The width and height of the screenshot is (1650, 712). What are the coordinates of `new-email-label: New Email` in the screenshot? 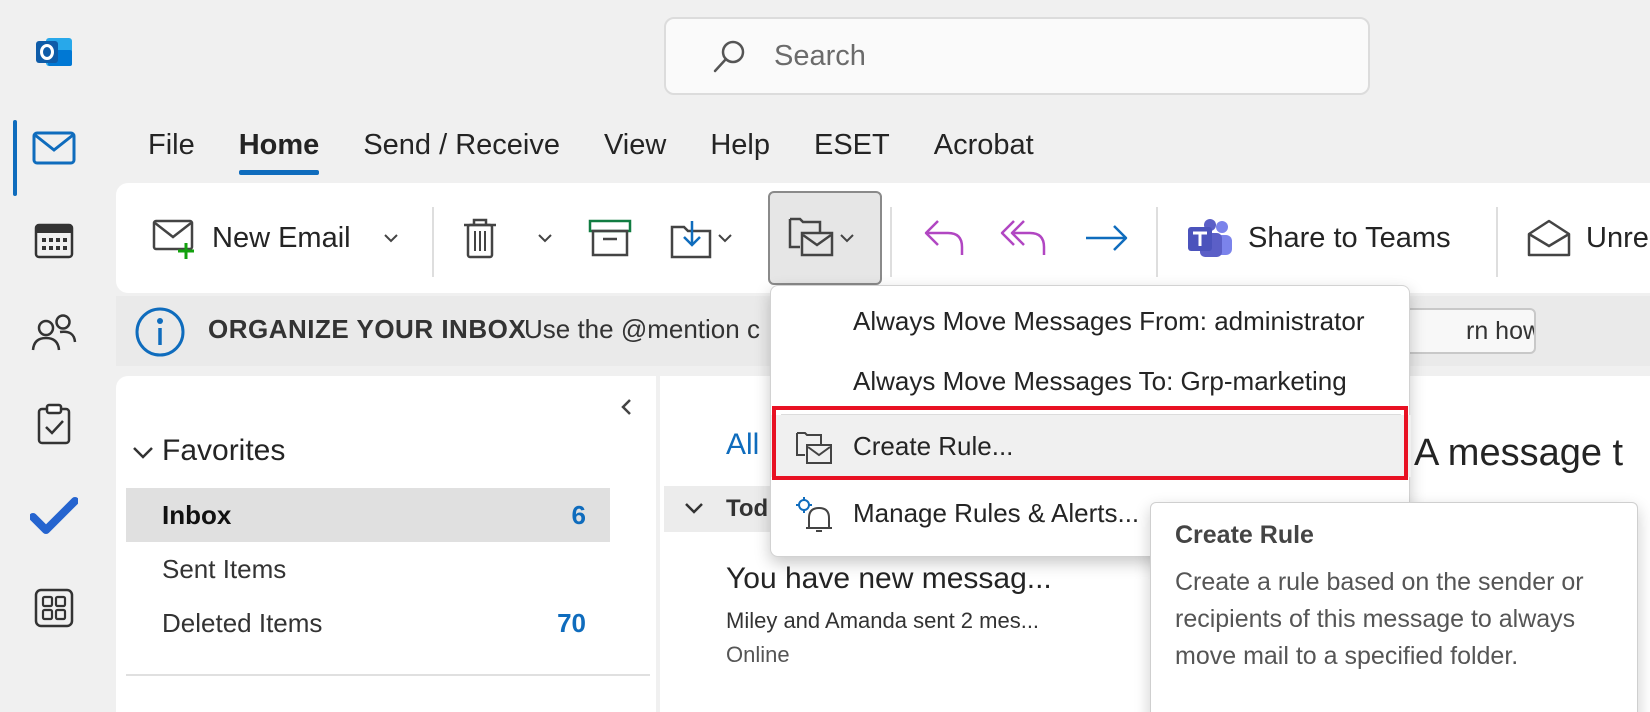 It's located at (281, 237).